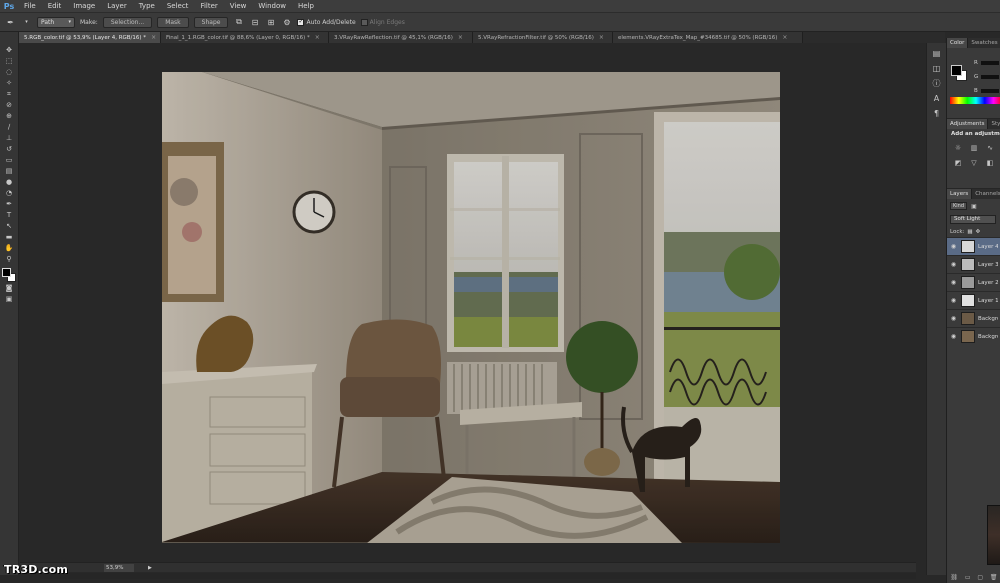 The width and height of the screenshot is (1000, 583). I want to click on tab-channels: Channels, so click(986, 194).